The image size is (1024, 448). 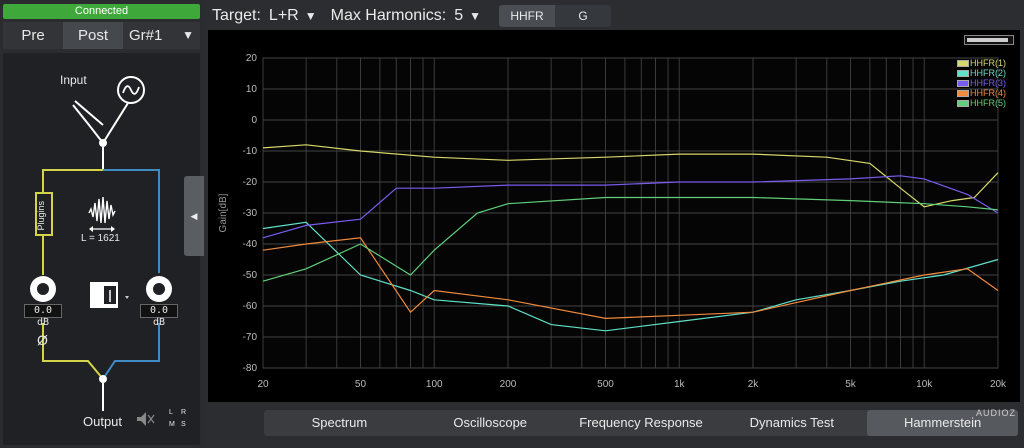 What do you see at coordinates (93, 35) in the screenshot?
I see `post-button: Post` at bounding box center [93, 35].